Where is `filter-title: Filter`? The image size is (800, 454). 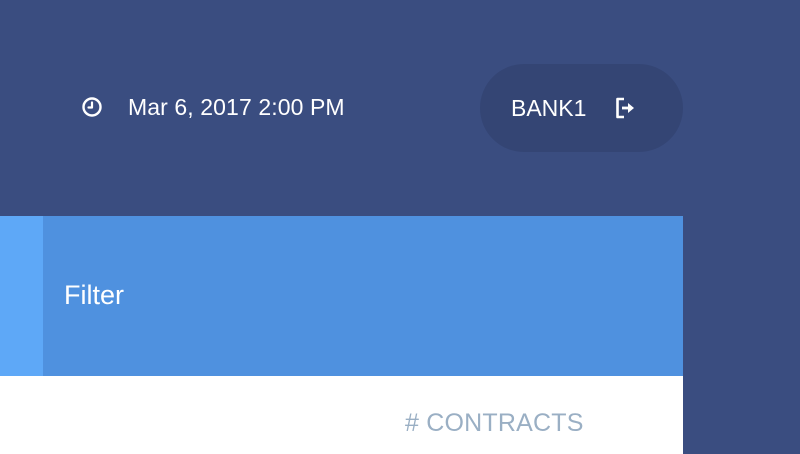
filter-title: Filter is located at coordinates (94, 295).